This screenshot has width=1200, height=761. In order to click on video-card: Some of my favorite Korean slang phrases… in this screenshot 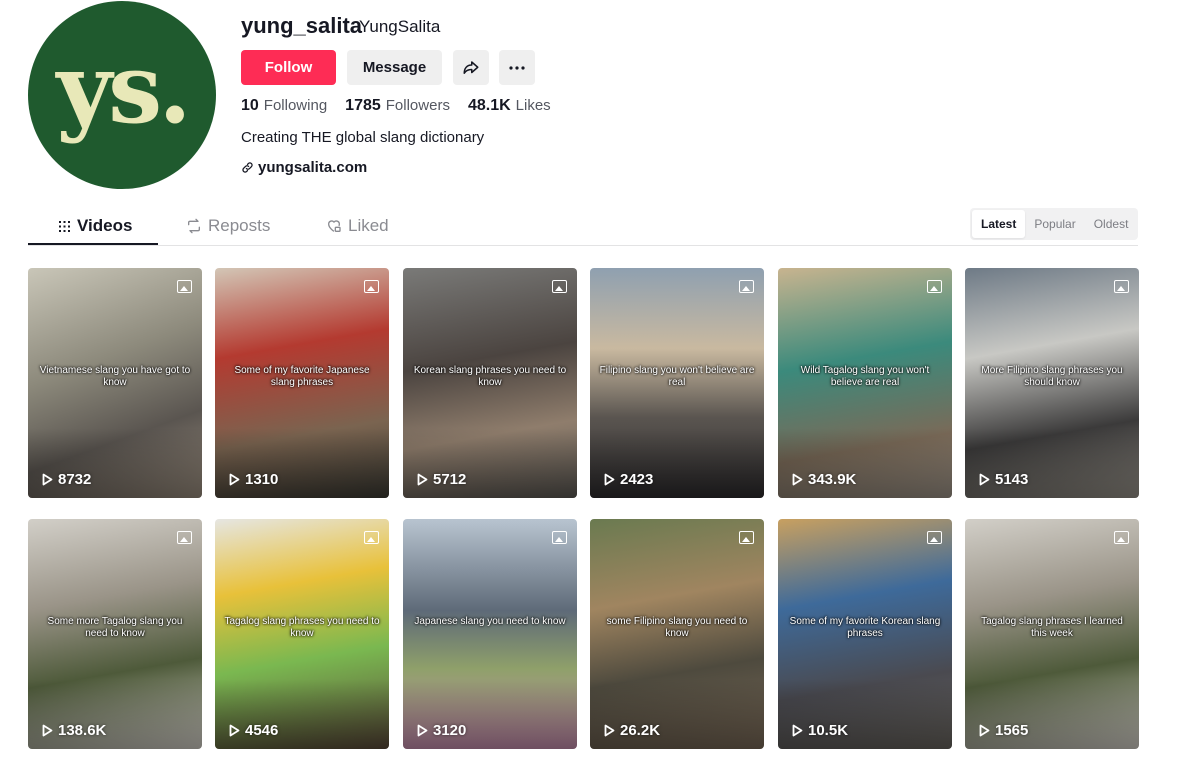, I will do `click(865, 634)`.